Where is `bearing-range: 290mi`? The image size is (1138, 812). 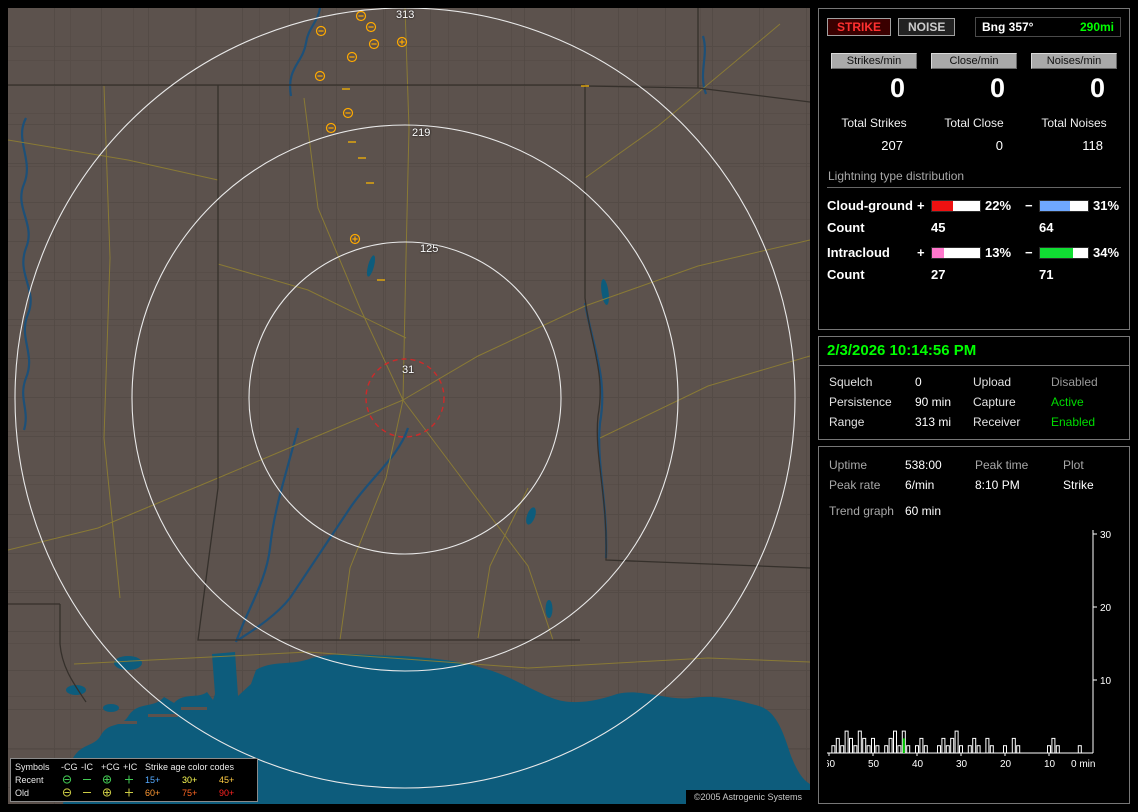 bearing-range: 290mi is located at coordinates (1096, 27).